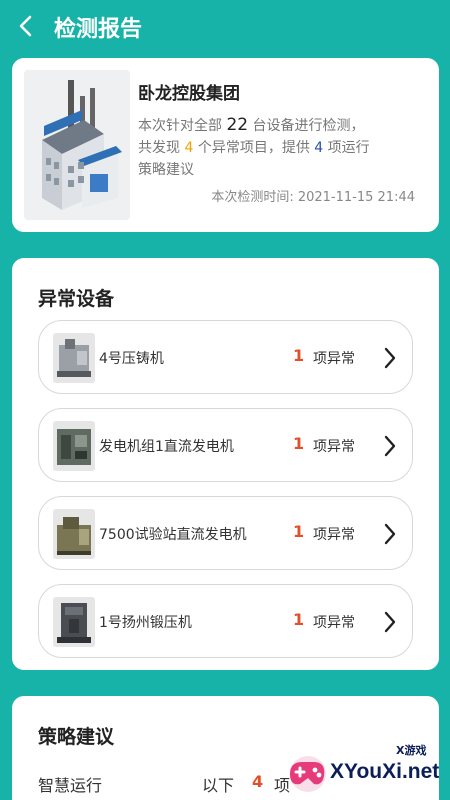  Describe the element at coordinates (225, 26) in the screenshot. I see `top-bar: 检测报告` at that location.